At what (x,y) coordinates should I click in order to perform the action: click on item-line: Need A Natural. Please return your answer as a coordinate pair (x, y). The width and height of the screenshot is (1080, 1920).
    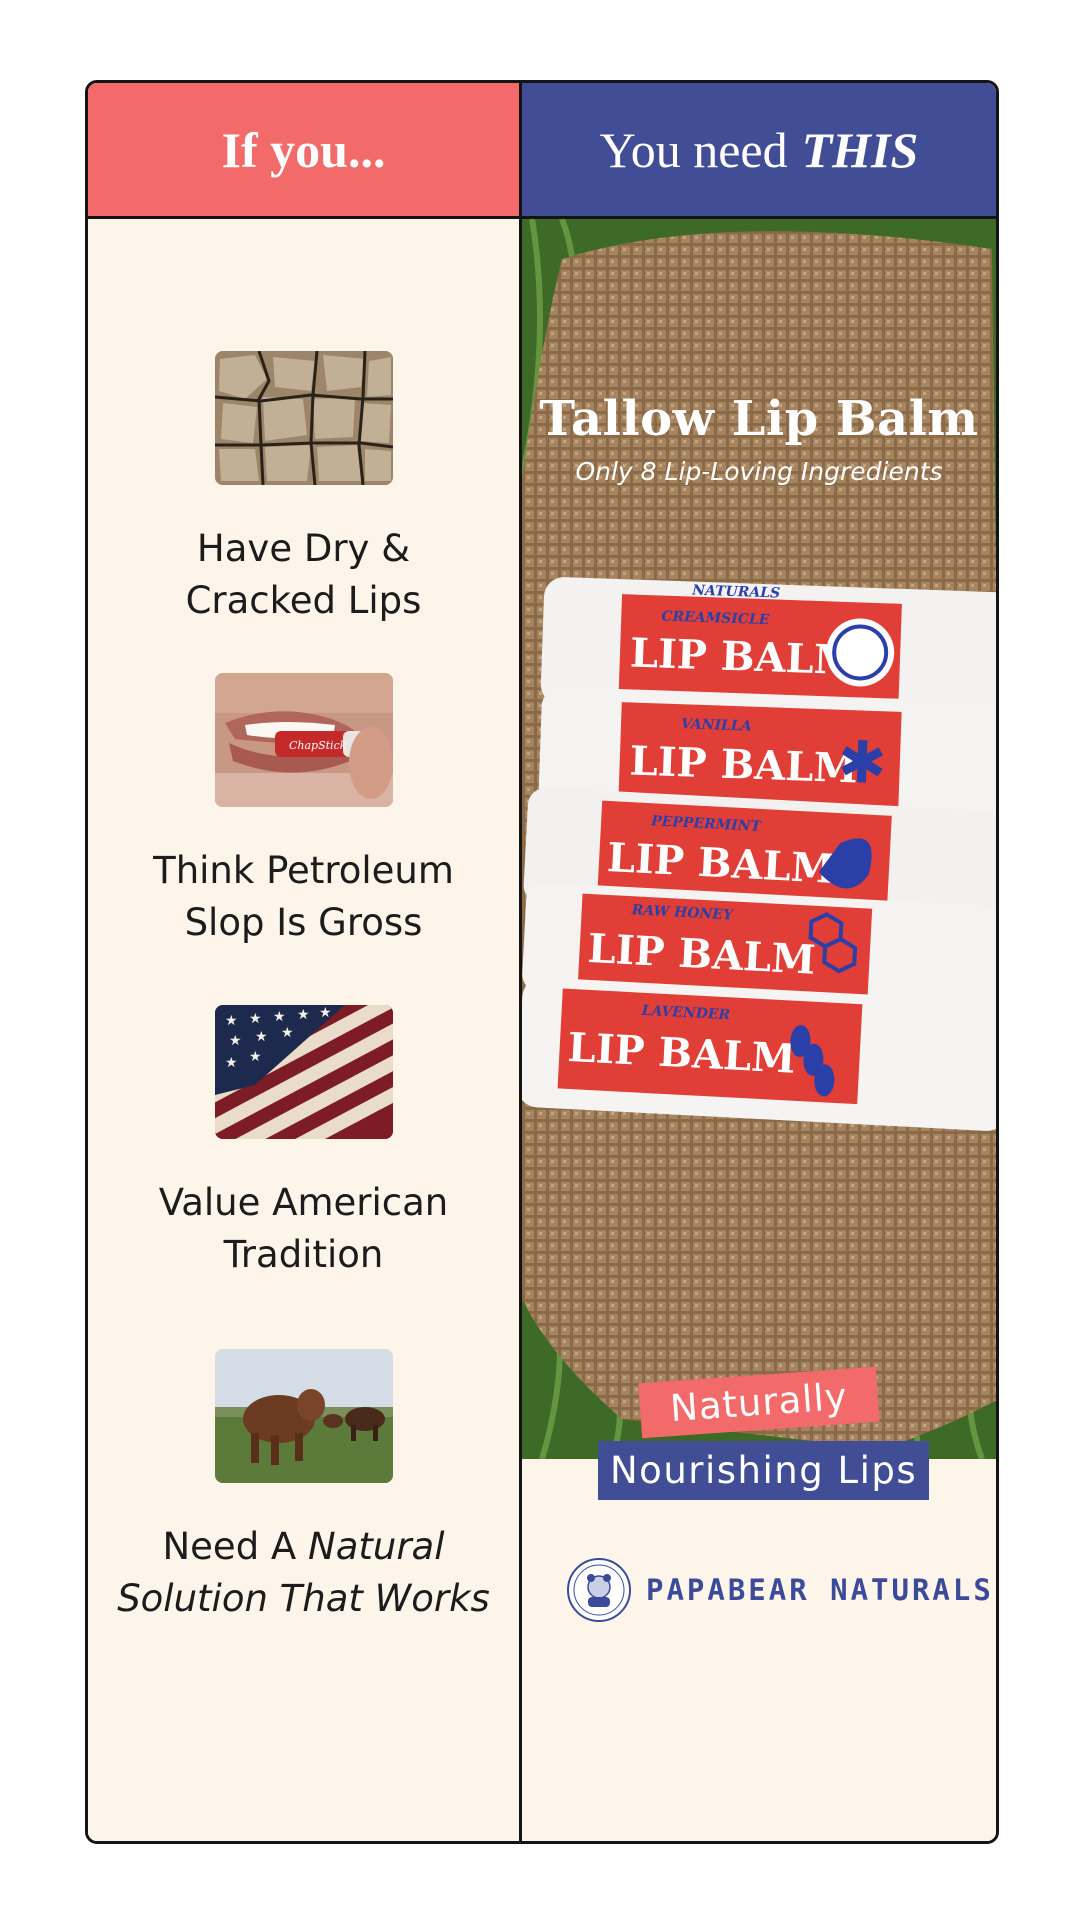
    Looking at the image, I should click on (303, 1547).